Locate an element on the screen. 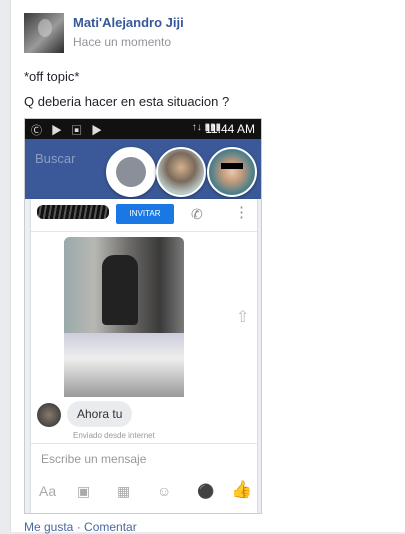  composer: Escribe un mensaje is located at coordinates (144, 458).